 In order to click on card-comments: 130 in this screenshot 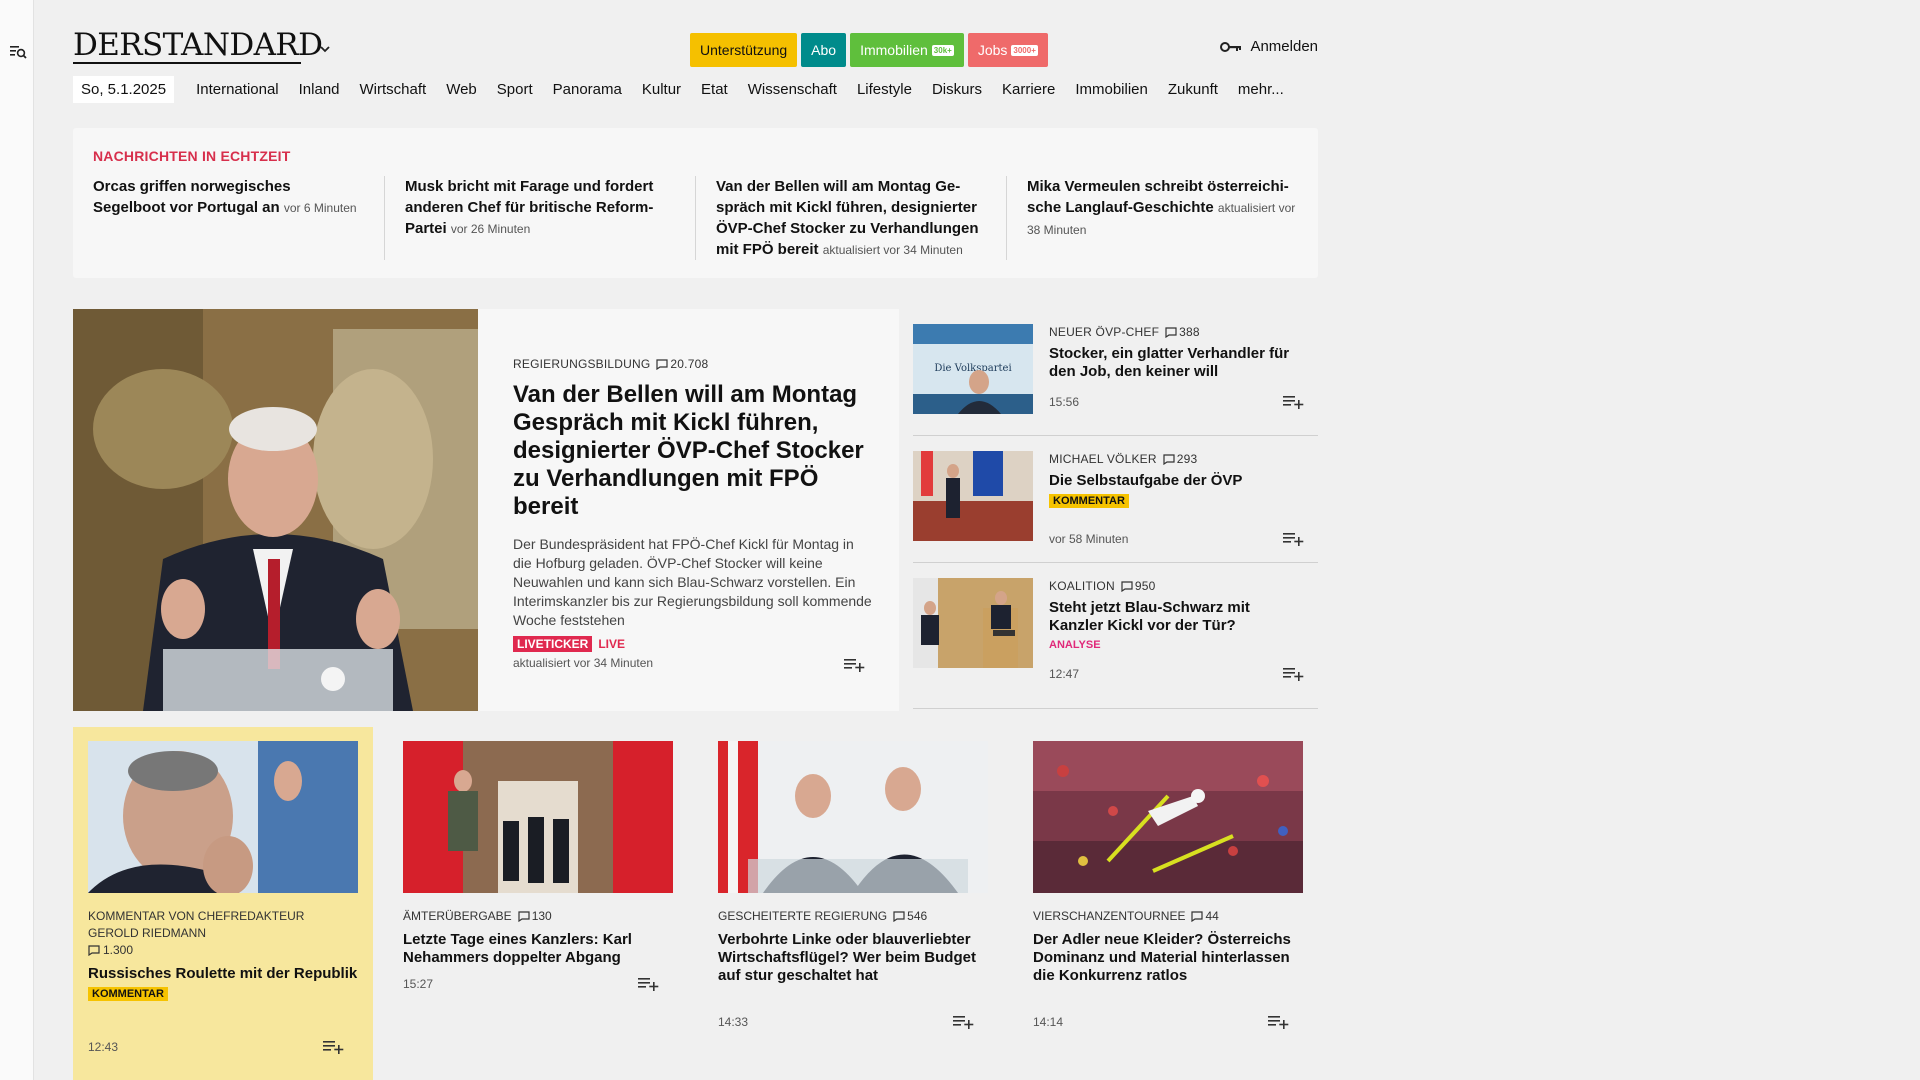, I will do `click(535, 916)`.